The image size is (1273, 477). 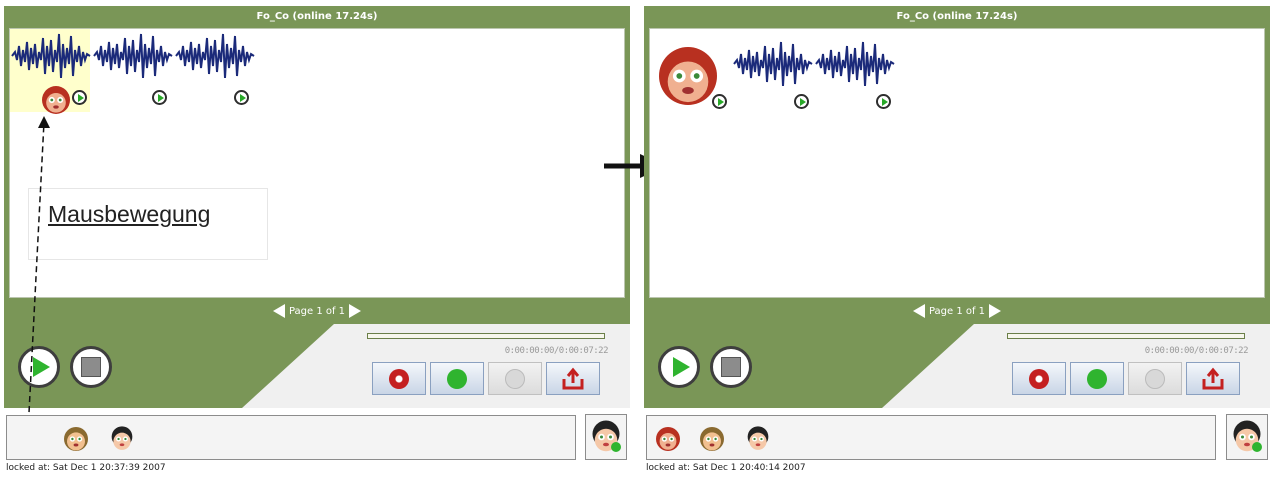 I want to click on play-recording-2-button, so click(x=801, y=101).